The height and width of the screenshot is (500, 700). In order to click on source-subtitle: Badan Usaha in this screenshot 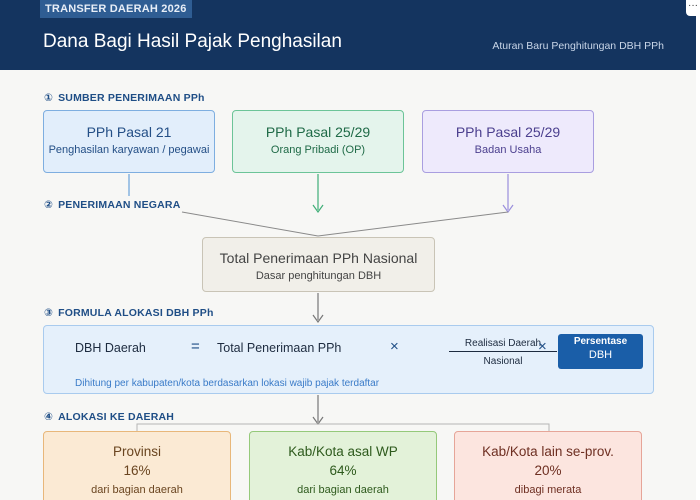, I will do `click(508, 150)`.